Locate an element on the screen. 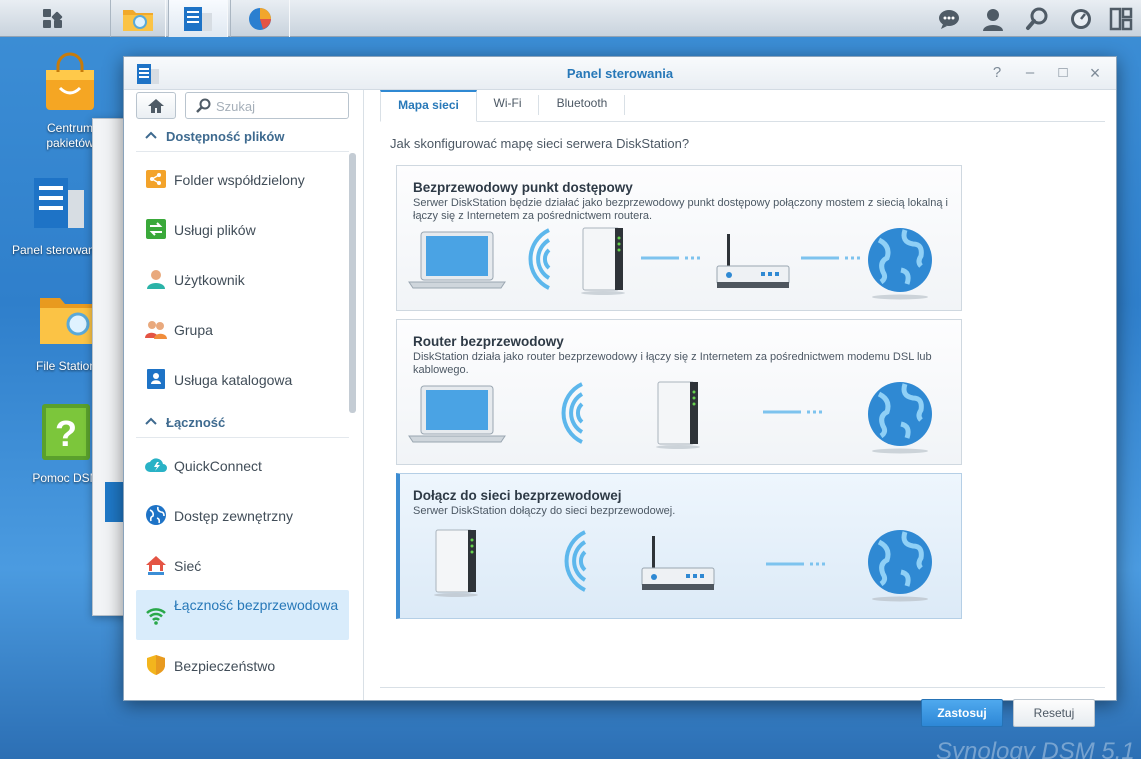 Image resolution: width=1141 pixels, height=759 pixels. desktop-icon-control-panel: Panel sterowania is located at coordinates (58, 216).